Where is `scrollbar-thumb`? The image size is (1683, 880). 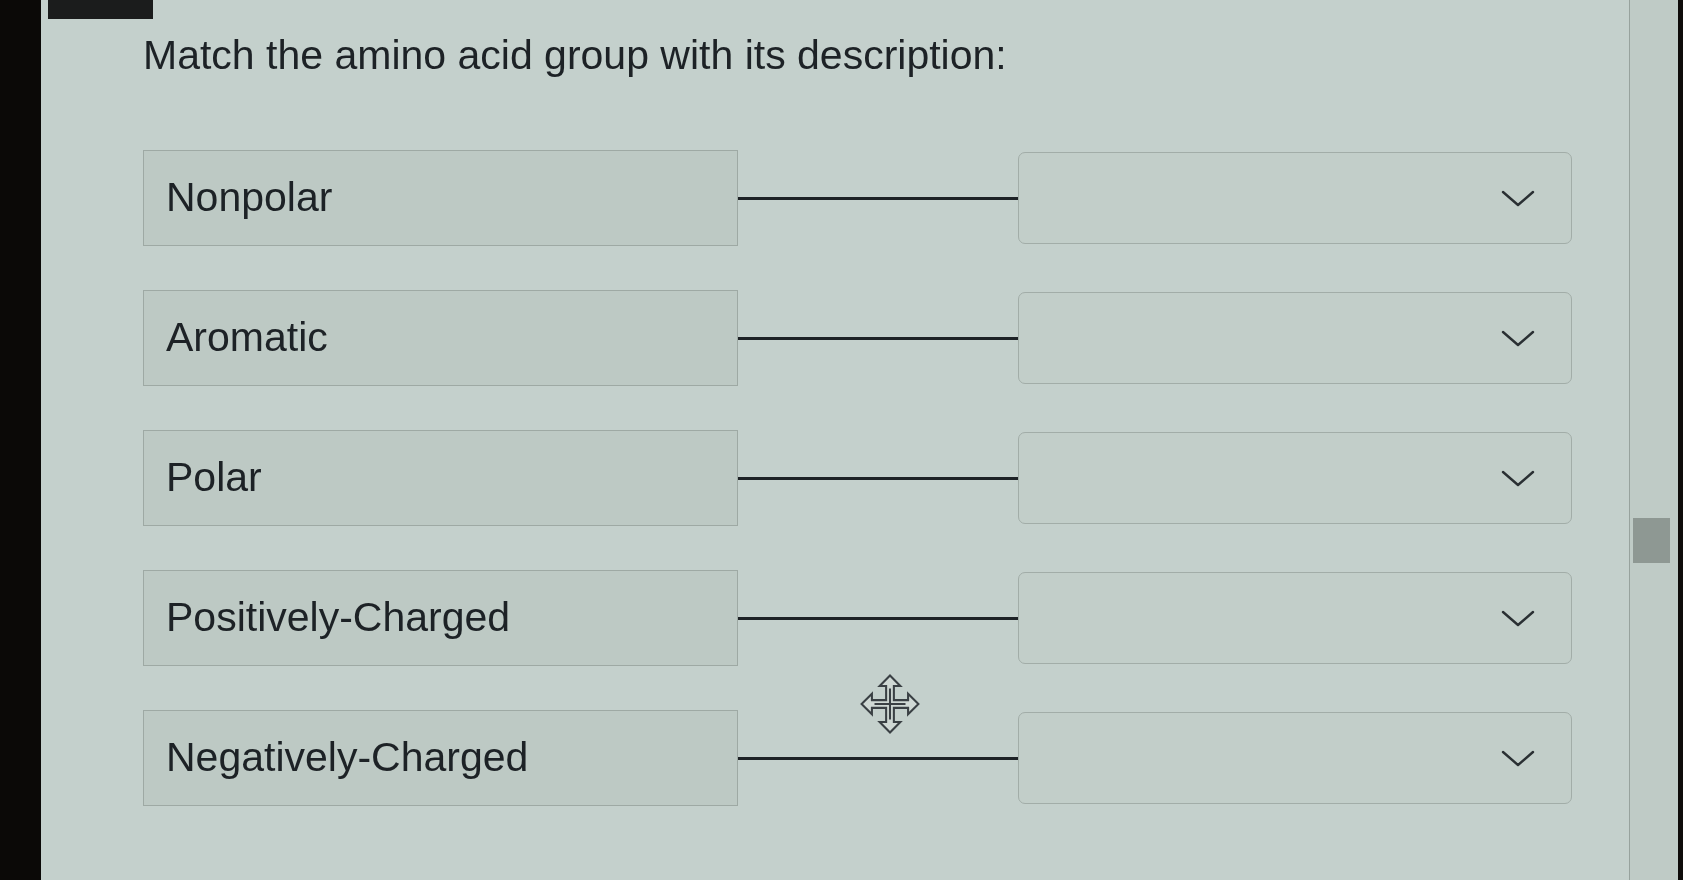
scrollbar-thumb is located at coordinates (1651, 540).